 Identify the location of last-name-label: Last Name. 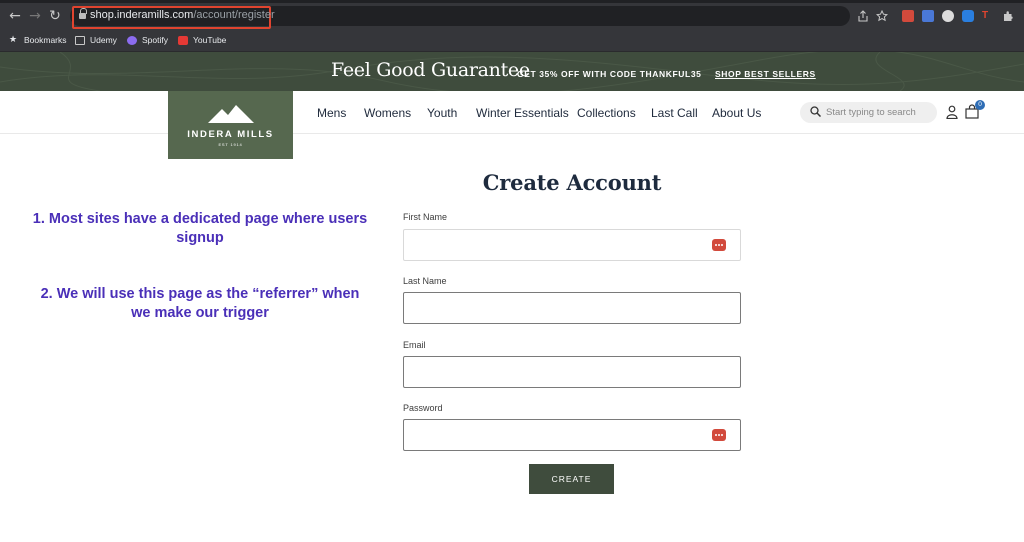
(425, 281).